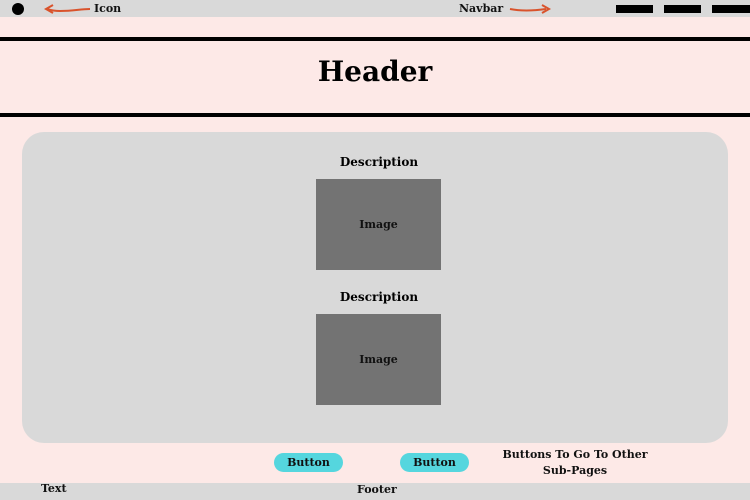  I want to click on navbar: Icon Navbar, so click(375, 8).